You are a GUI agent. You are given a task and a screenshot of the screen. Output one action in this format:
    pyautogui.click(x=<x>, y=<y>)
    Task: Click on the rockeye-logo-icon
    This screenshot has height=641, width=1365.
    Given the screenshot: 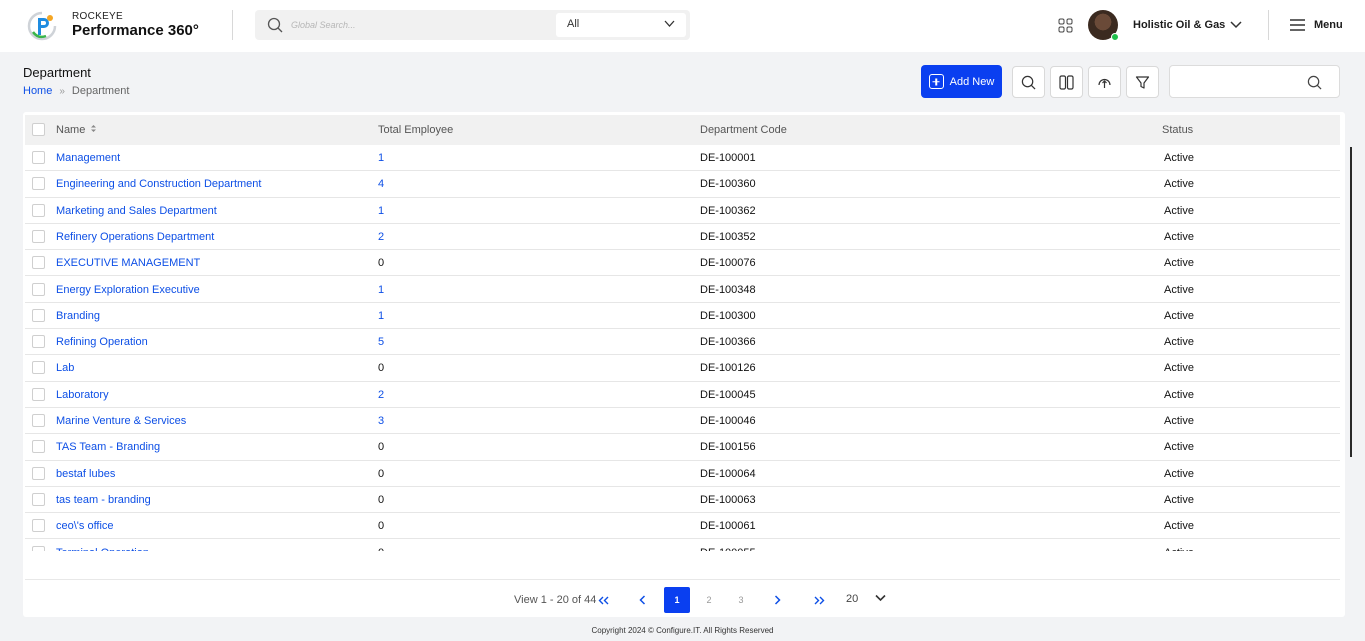 What is the action you would take?
    pyautogui.click(x=42, y=26)
    